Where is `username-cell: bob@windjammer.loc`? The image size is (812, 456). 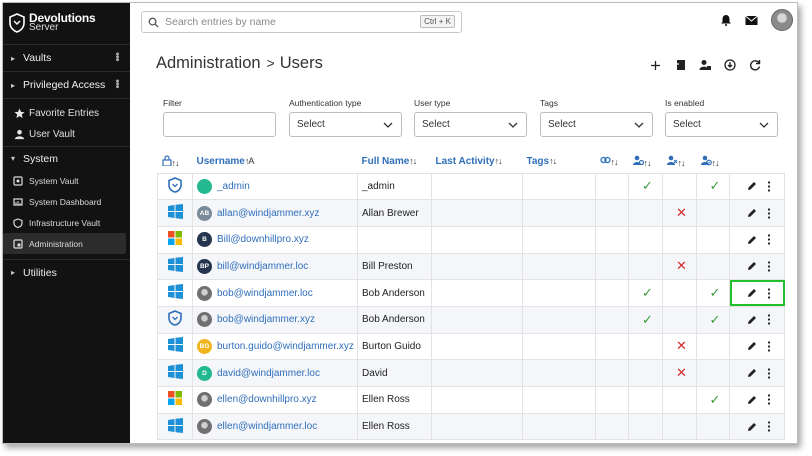 username-cell: bob@windjammer.loc is located at coordinates (275, 293).